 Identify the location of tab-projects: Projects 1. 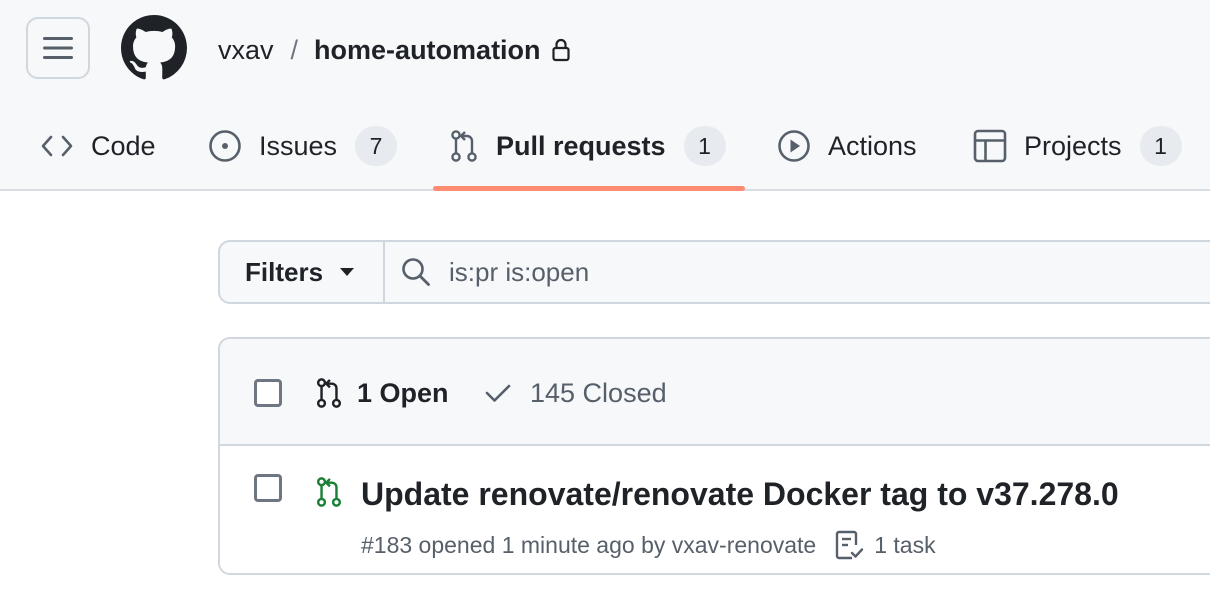
(1077, 146).